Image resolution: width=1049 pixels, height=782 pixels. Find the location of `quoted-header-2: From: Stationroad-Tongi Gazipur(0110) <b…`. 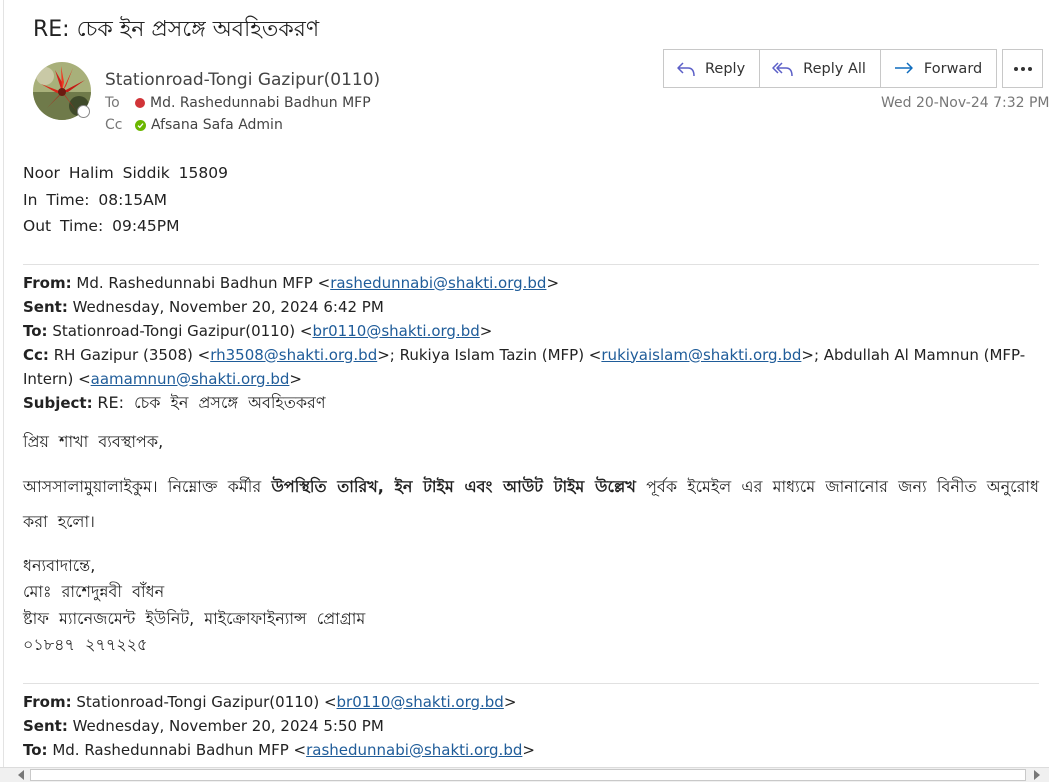

quoted-header-2: From: Stationroad-Tongi Gazipur(0110) <b… is located at coordinates (531, 726).